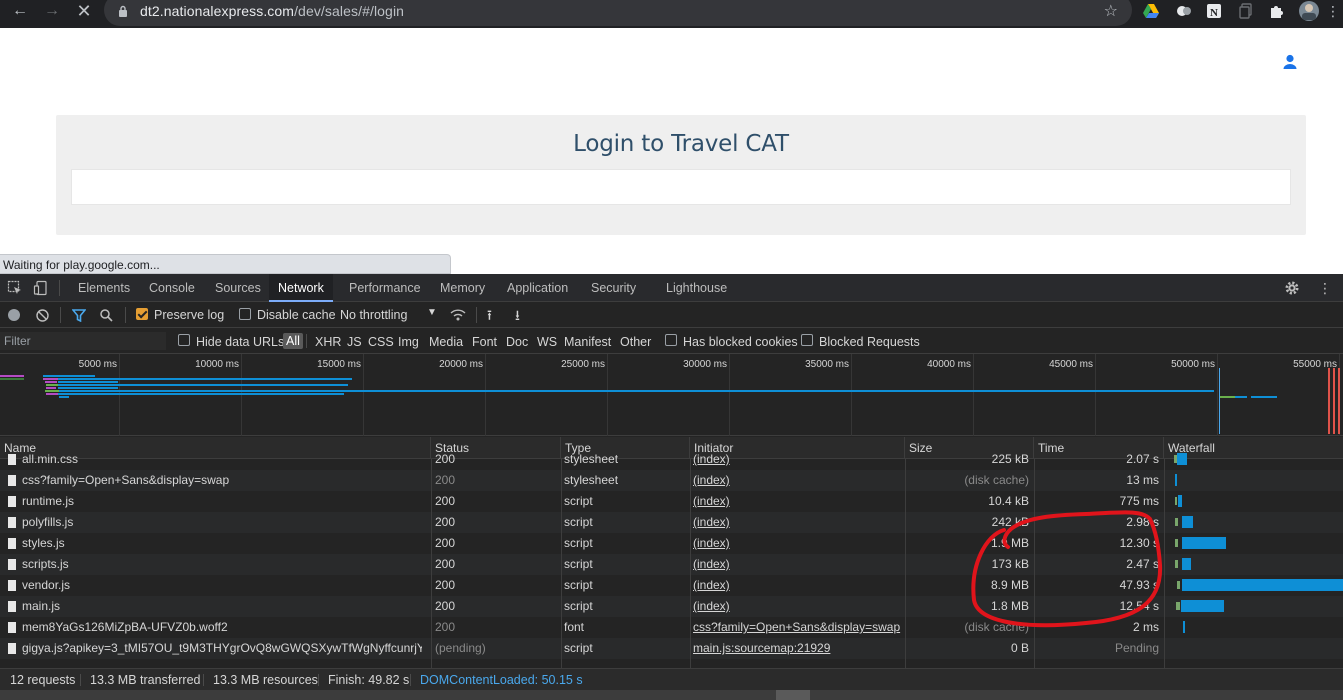 The image size is (1343, 700). What do you see at coordinates (635, 342) in the screenshot?
I see `filter-type-other: Other` at bounding box center [635, 342].